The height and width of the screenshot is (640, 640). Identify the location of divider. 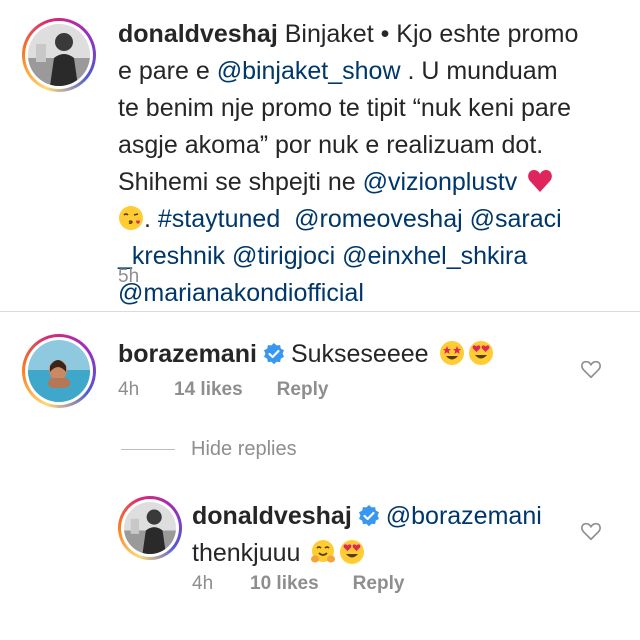
(320, 311).